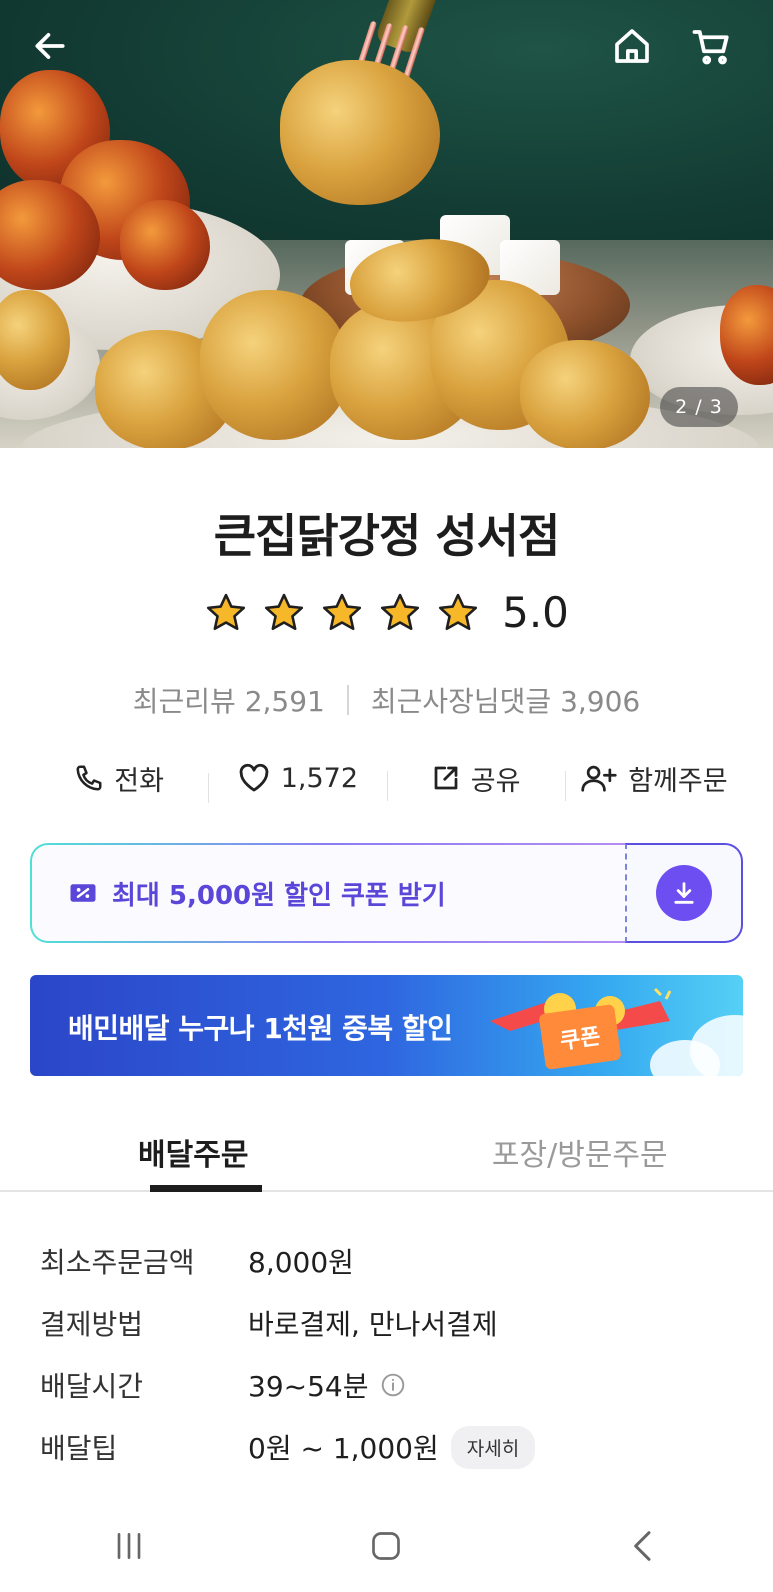  I want to click on coupon-ticket: 쿠폰, so click(580, 1037).